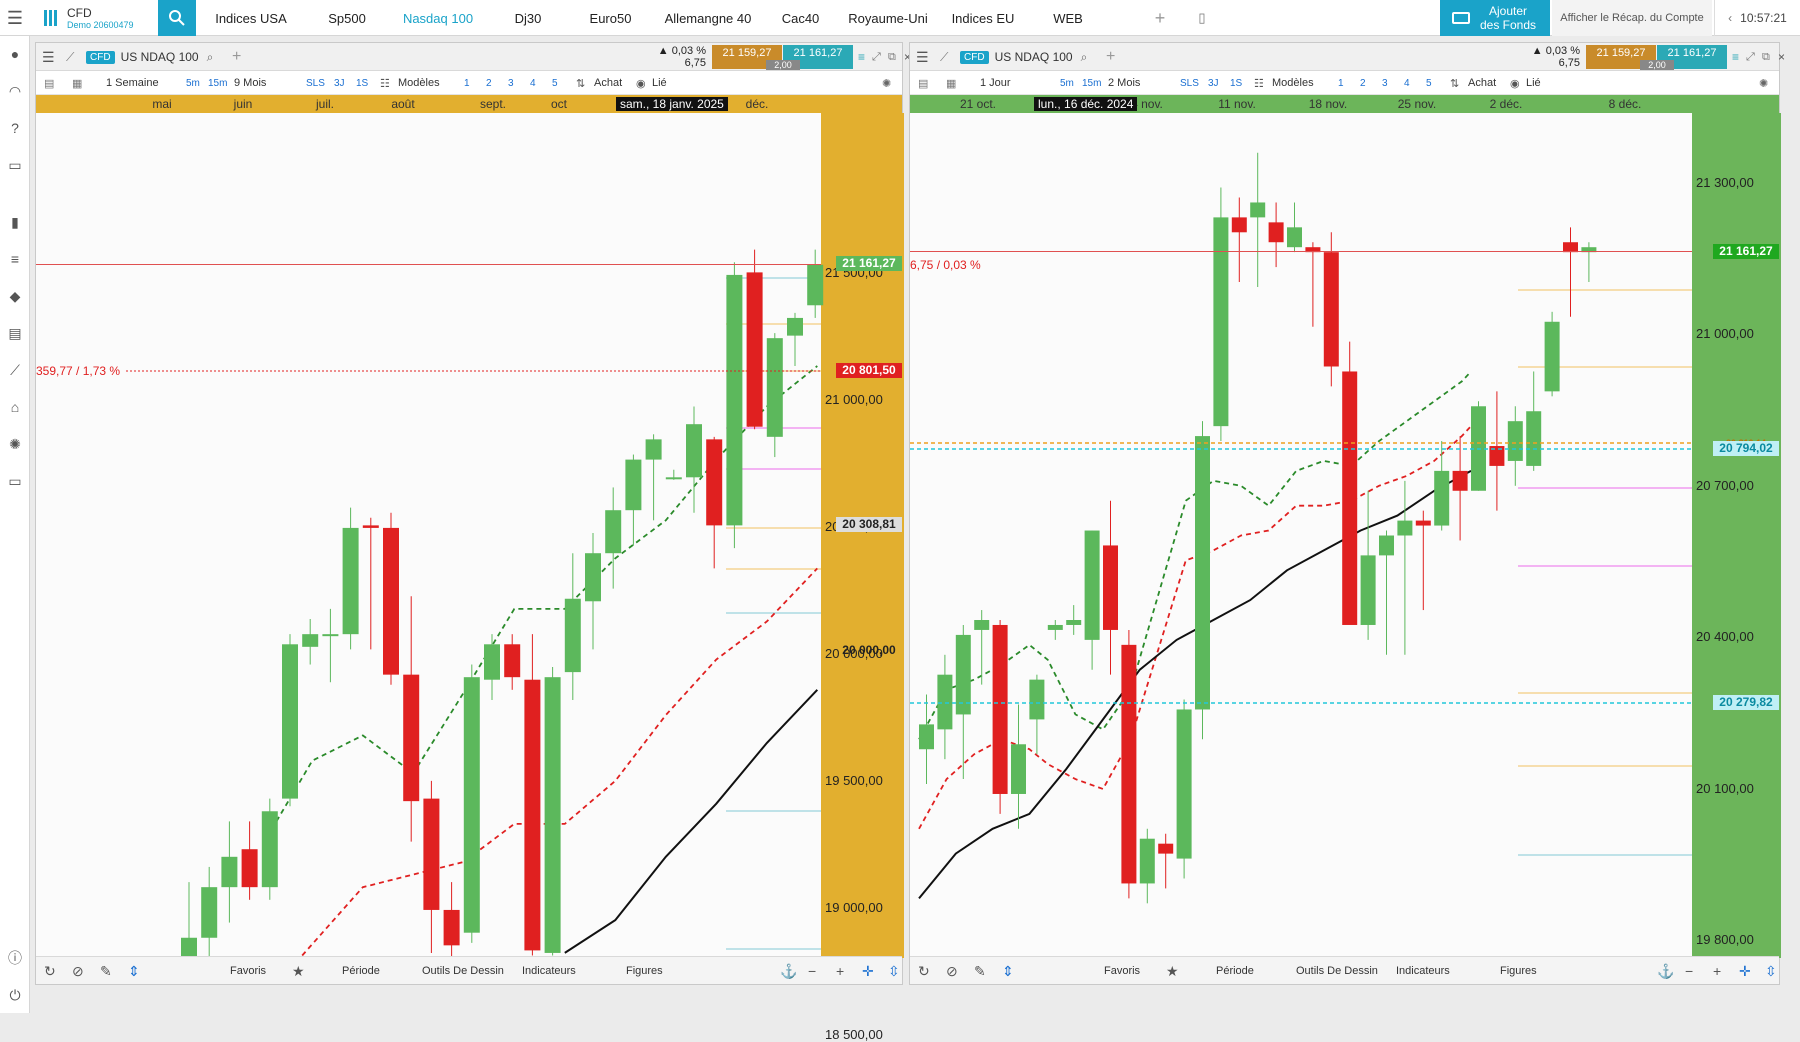 The image size is (1800, 1042). I want to click on timeframe-selector: 1 Semaine, so click(132, 83).